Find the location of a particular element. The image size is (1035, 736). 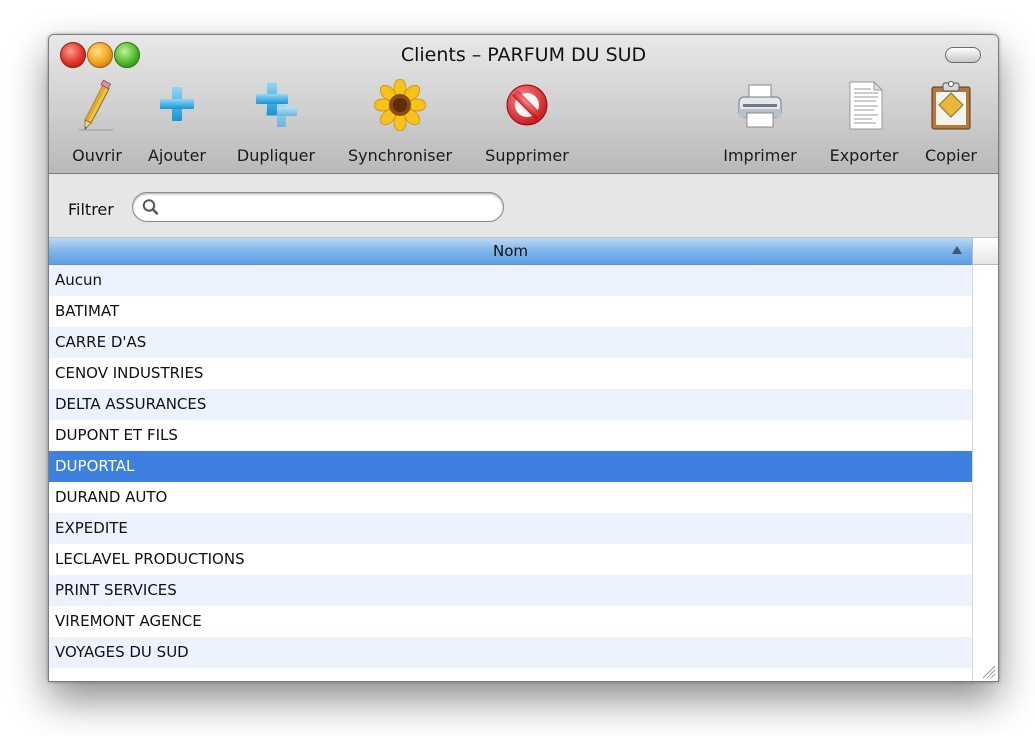

filter-search-field is located at coordinates (318, 207).